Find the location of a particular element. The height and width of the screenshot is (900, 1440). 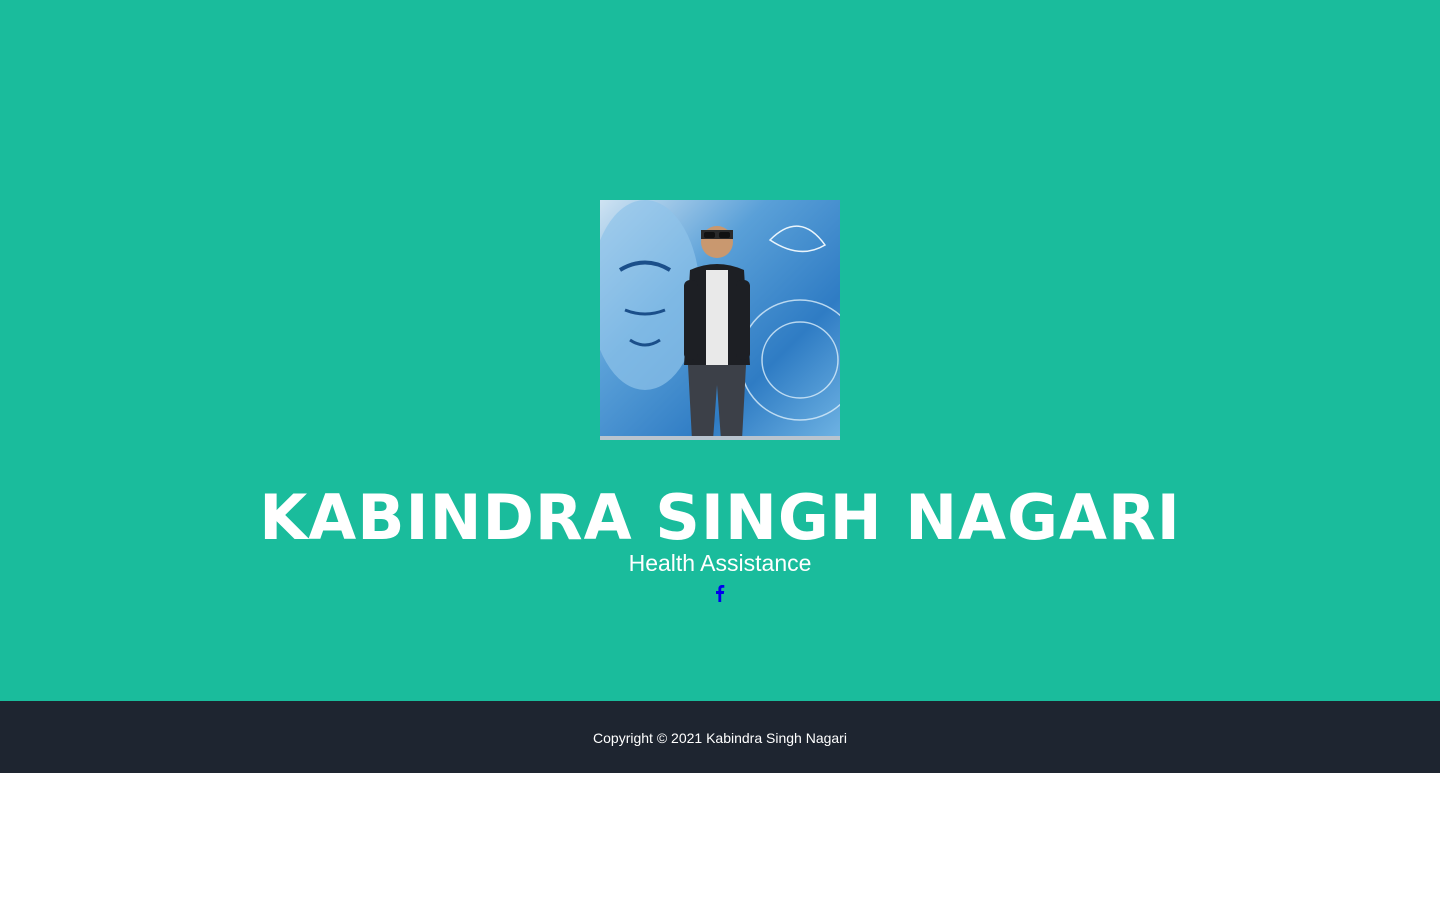

profile-photo-image is located at coordinates (720, 320).